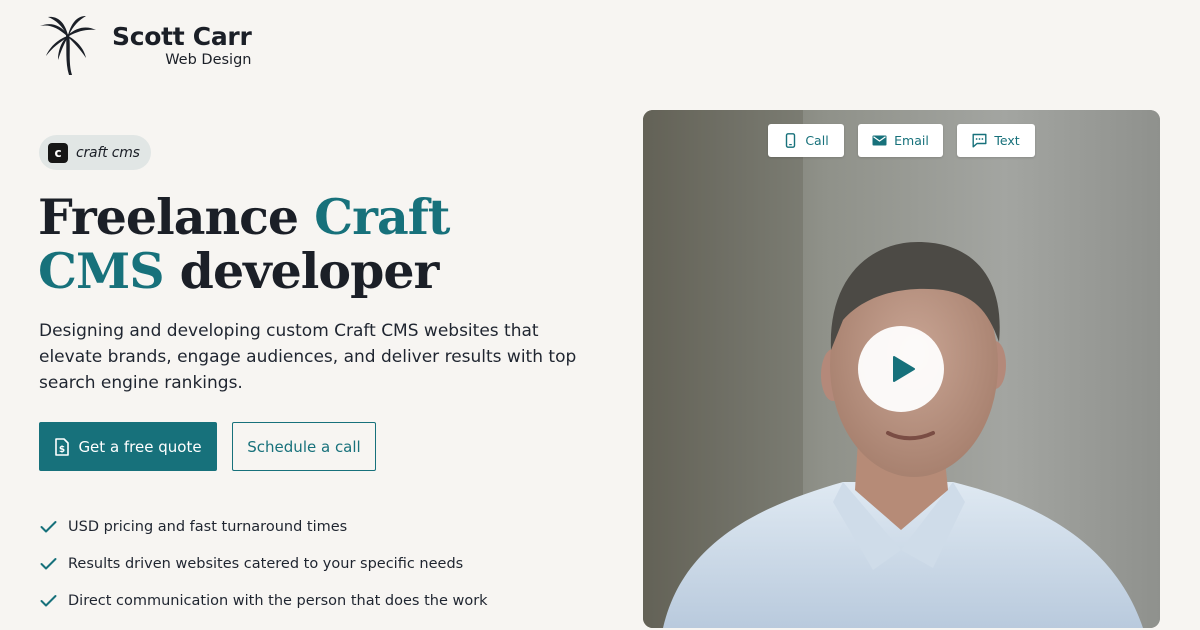 This screenshot has width=1200, height=630. I want to click on headline-accent2: CMS, so click(101, 271).